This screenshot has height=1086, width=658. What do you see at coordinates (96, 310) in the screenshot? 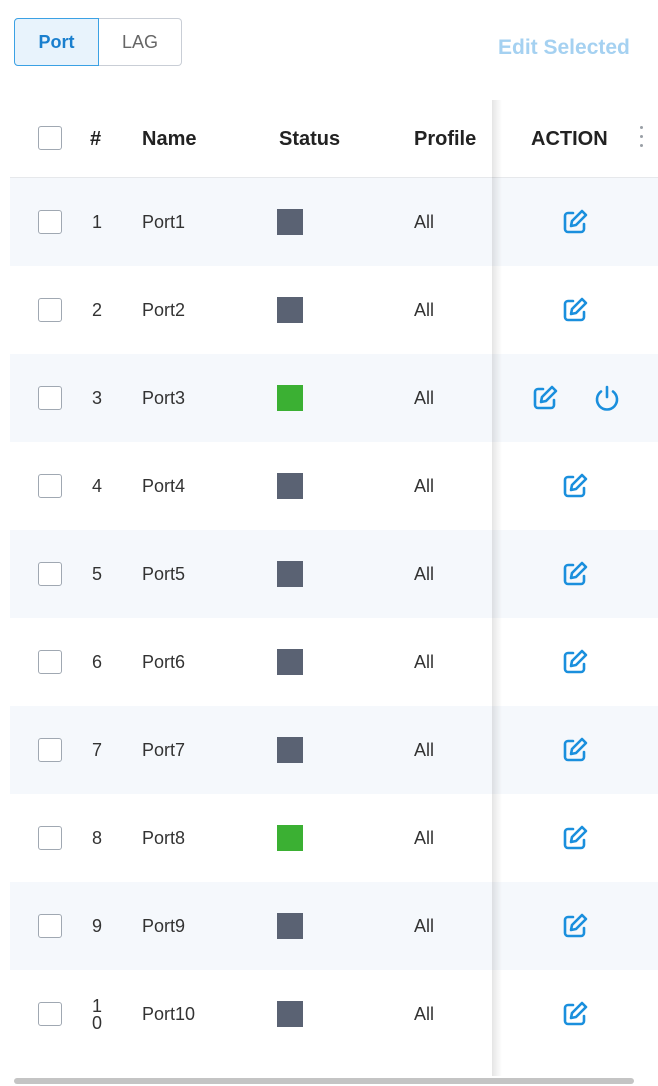
I see `row-index: 2` at bounding box center [96, 310].